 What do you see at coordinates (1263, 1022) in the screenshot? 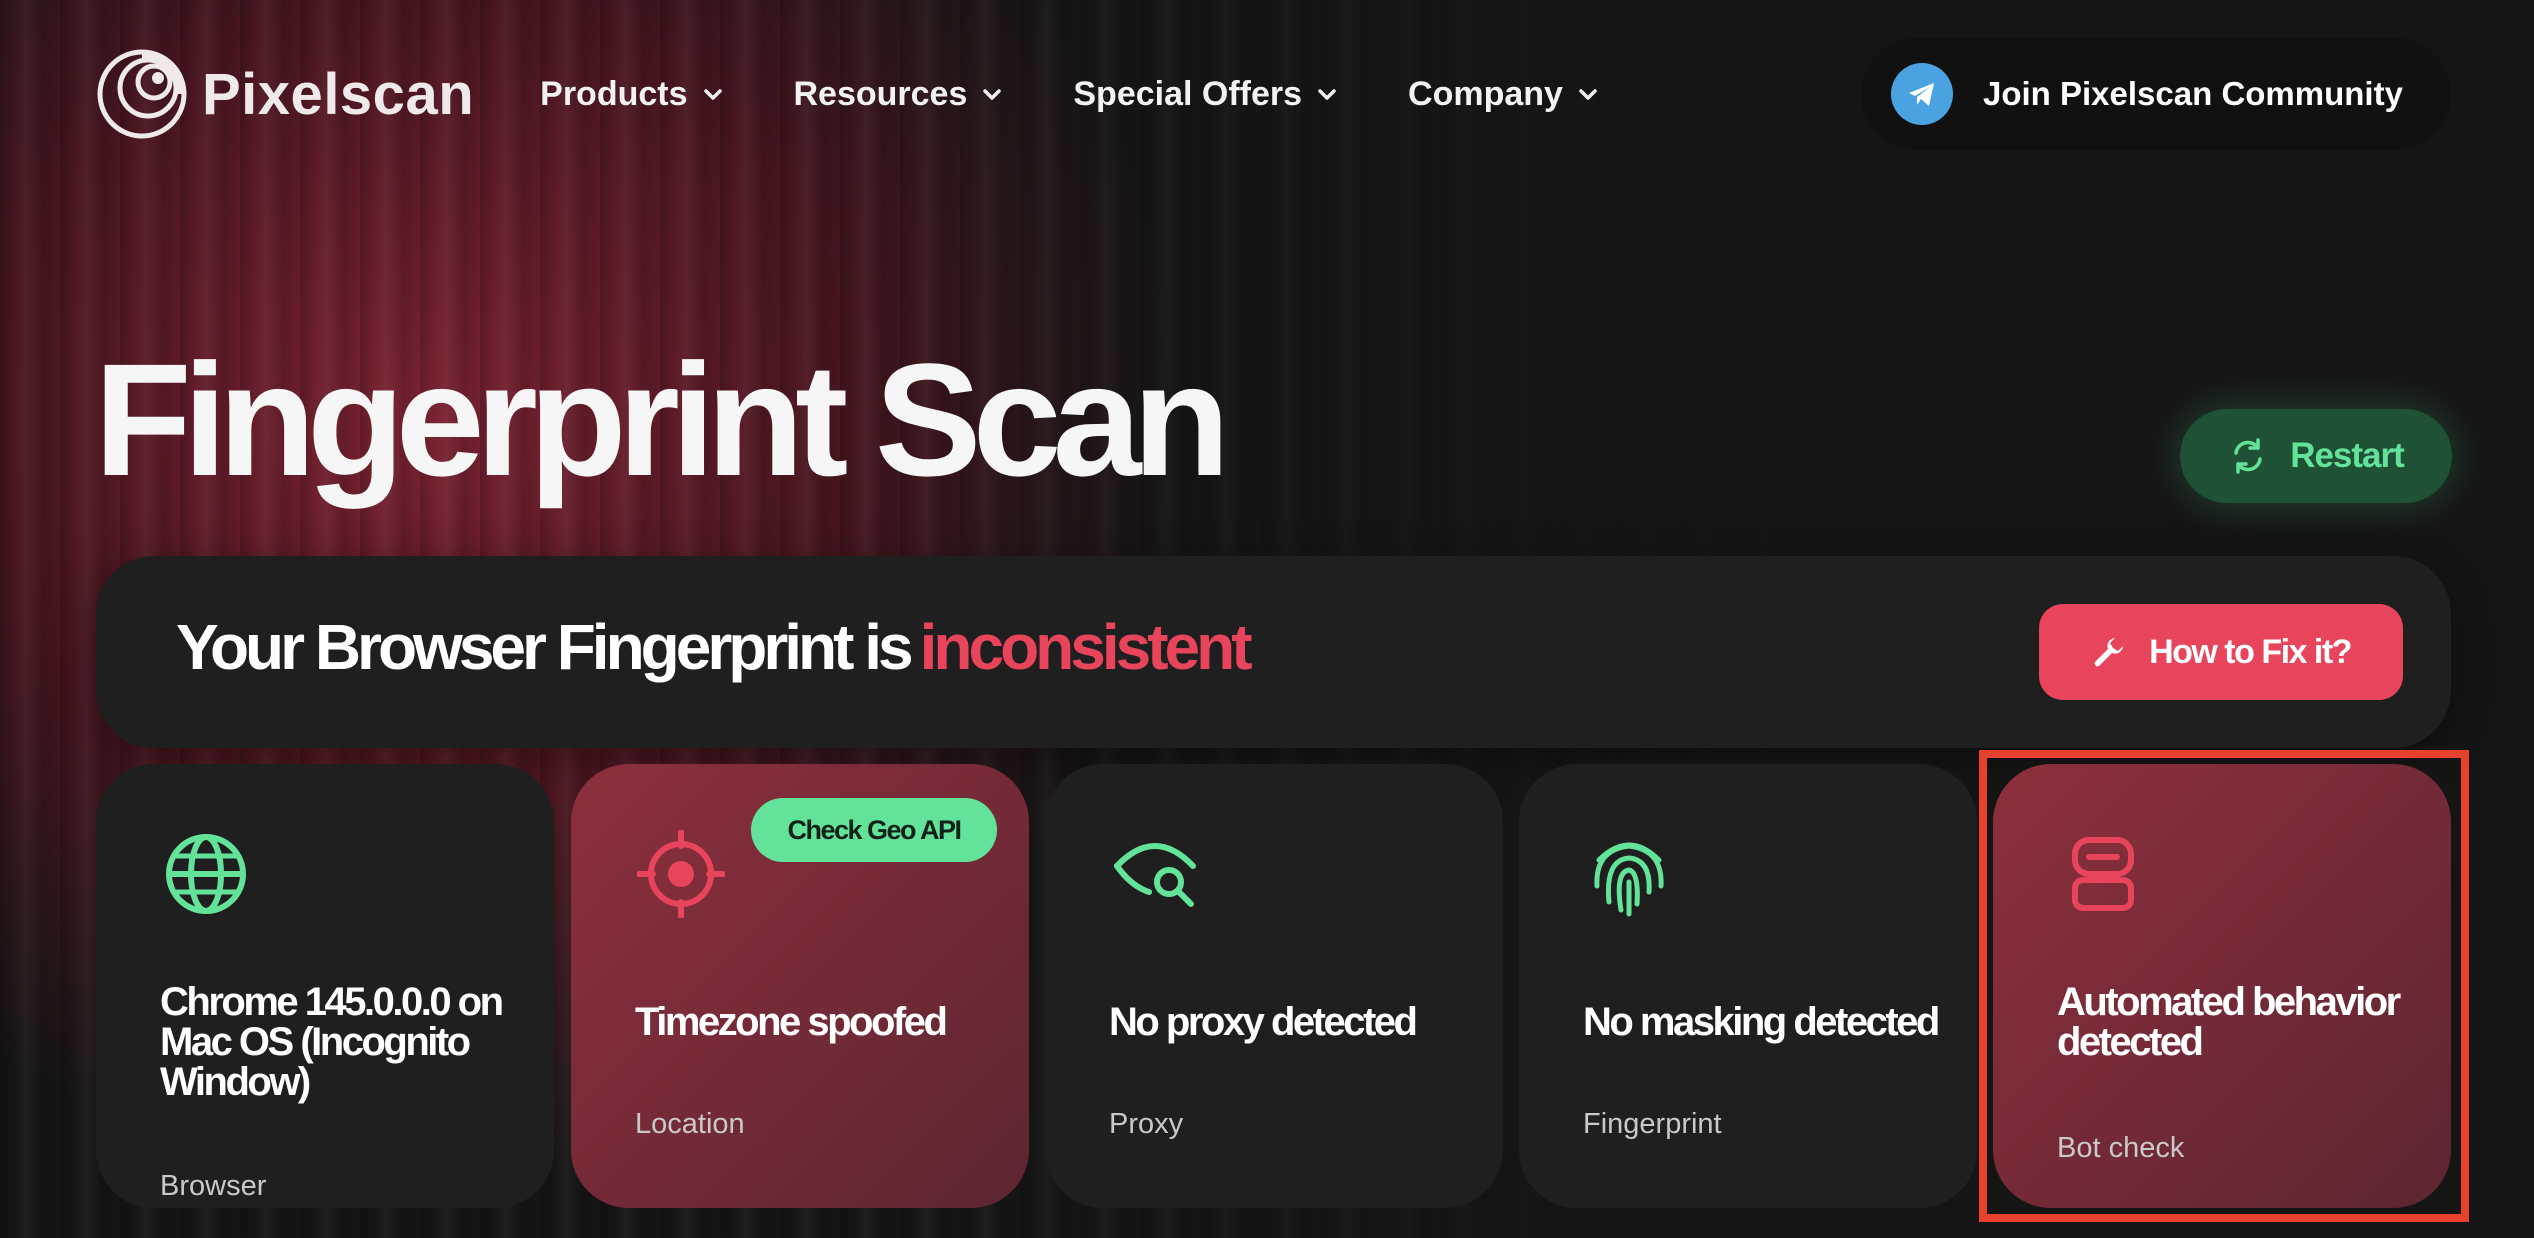
I see `proxy-card-title: No proxy detected` at bounding box center [1263, 1022].